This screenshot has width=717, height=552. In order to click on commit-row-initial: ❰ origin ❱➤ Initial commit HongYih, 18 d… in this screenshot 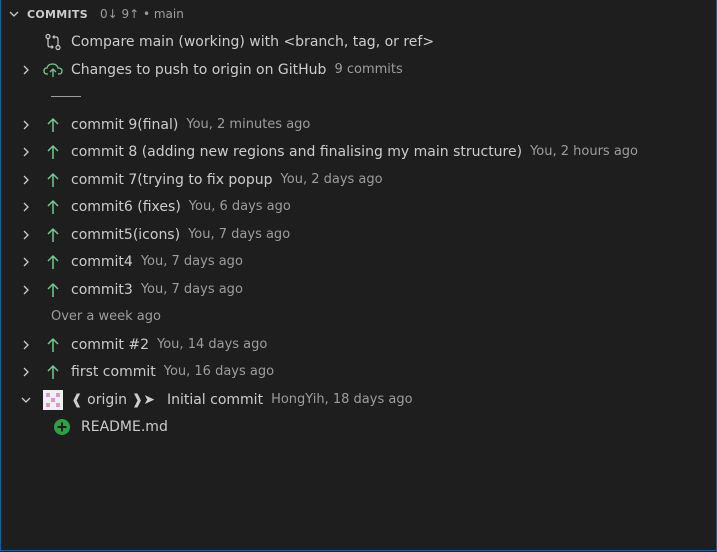, I will do `click(358, 399)`.